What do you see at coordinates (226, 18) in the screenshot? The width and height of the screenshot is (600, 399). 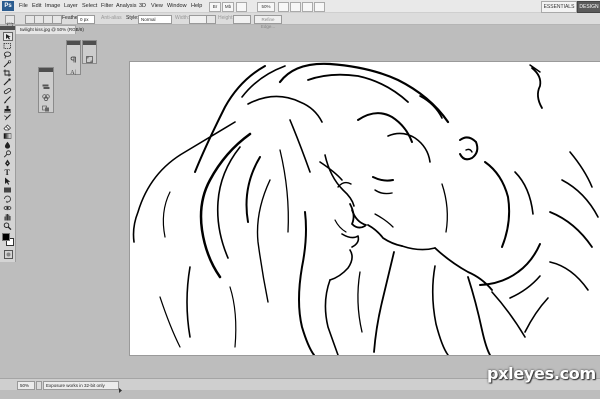 I see `height-label: Height:` at bounding box center [226, 18].